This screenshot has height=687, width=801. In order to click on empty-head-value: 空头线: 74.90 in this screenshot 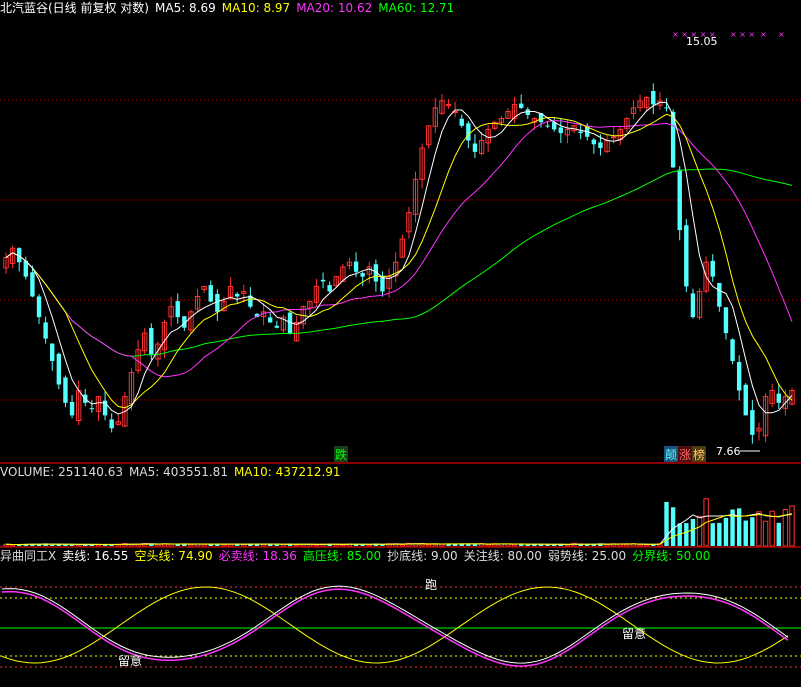, I will do `click(173, 556)`.